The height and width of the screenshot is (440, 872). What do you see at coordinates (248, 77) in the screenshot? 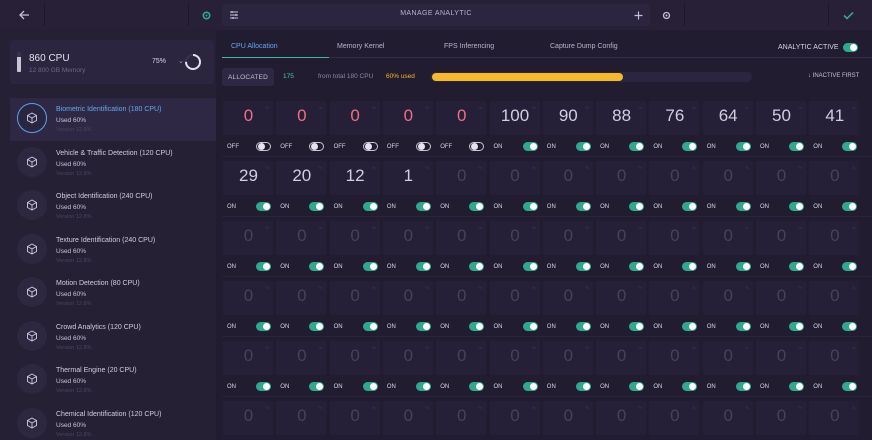
I see `allocated-chip: ALLOCATED` at bounding box center [248, 77].